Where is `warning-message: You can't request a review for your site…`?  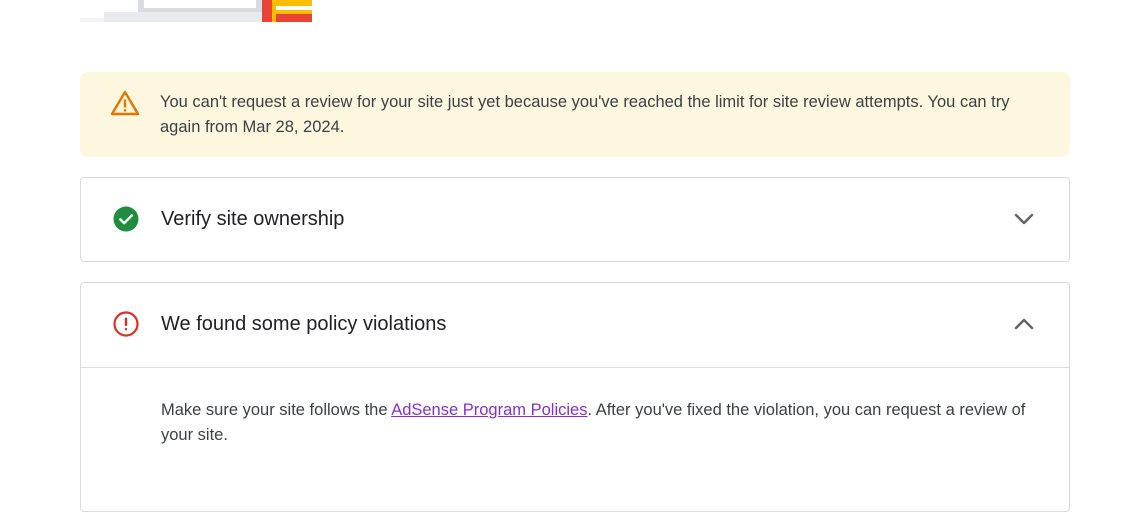 warning-message: You can't request a review for your site… is located at coordinates (585, 114).